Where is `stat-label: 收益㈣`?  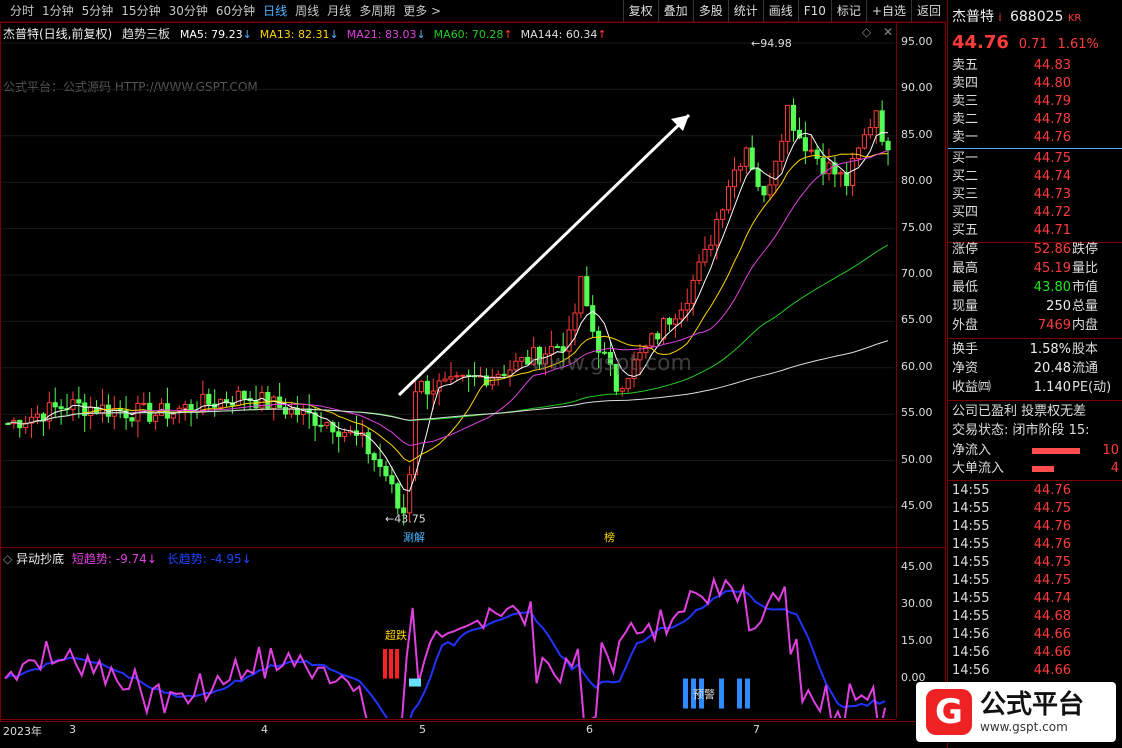
stat-label: 收益㈣ is located at coordinates (972, 387).